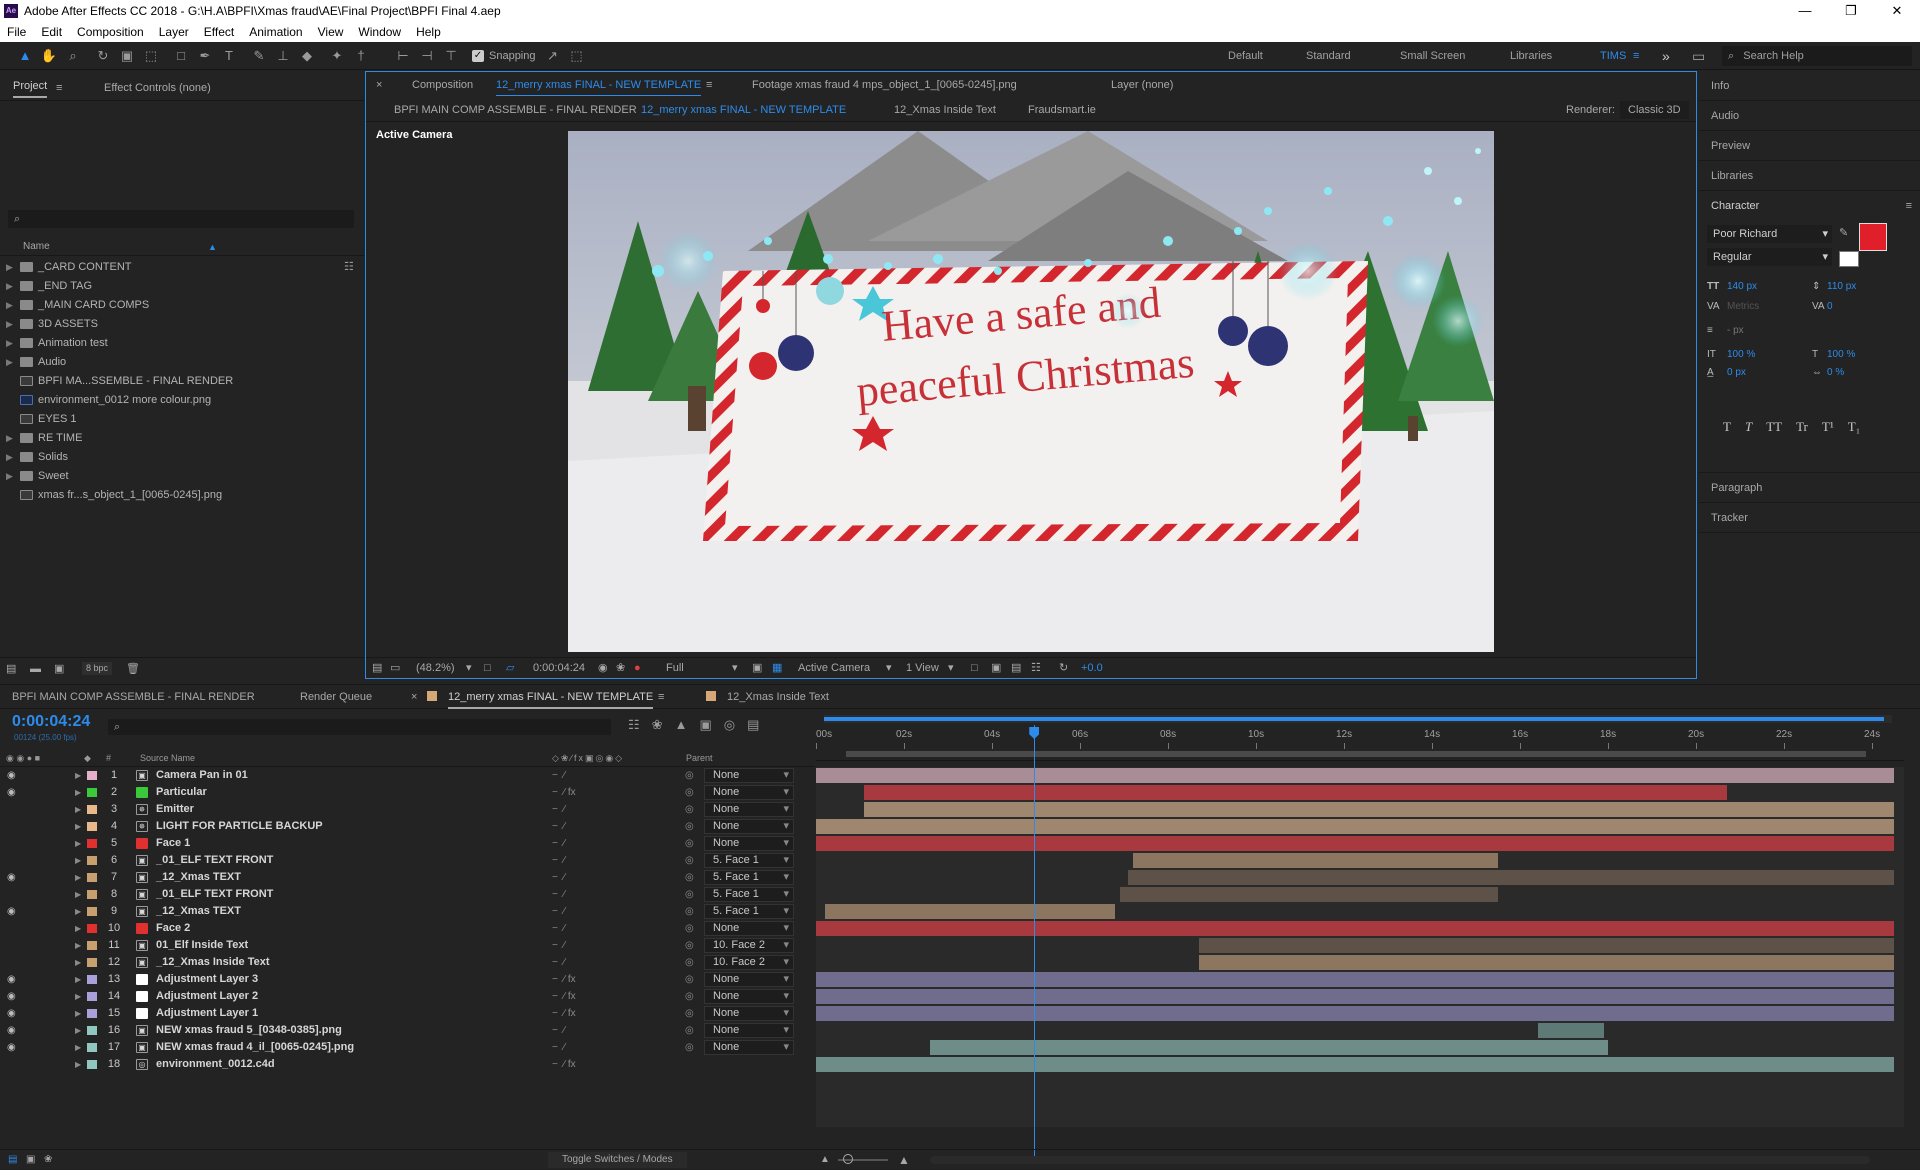 The width and height of the screenshot is (1920, 1170). Describe the element at coordinates (510, 668) in the screenshot. I see `mask-visibility-icon: ▱` at that location.